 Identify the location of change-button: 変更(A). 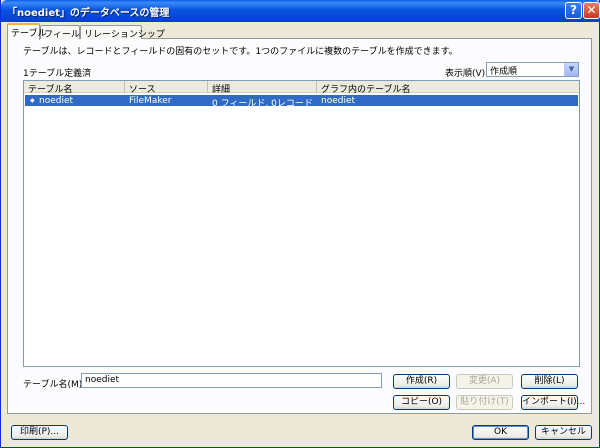
(484, 381).